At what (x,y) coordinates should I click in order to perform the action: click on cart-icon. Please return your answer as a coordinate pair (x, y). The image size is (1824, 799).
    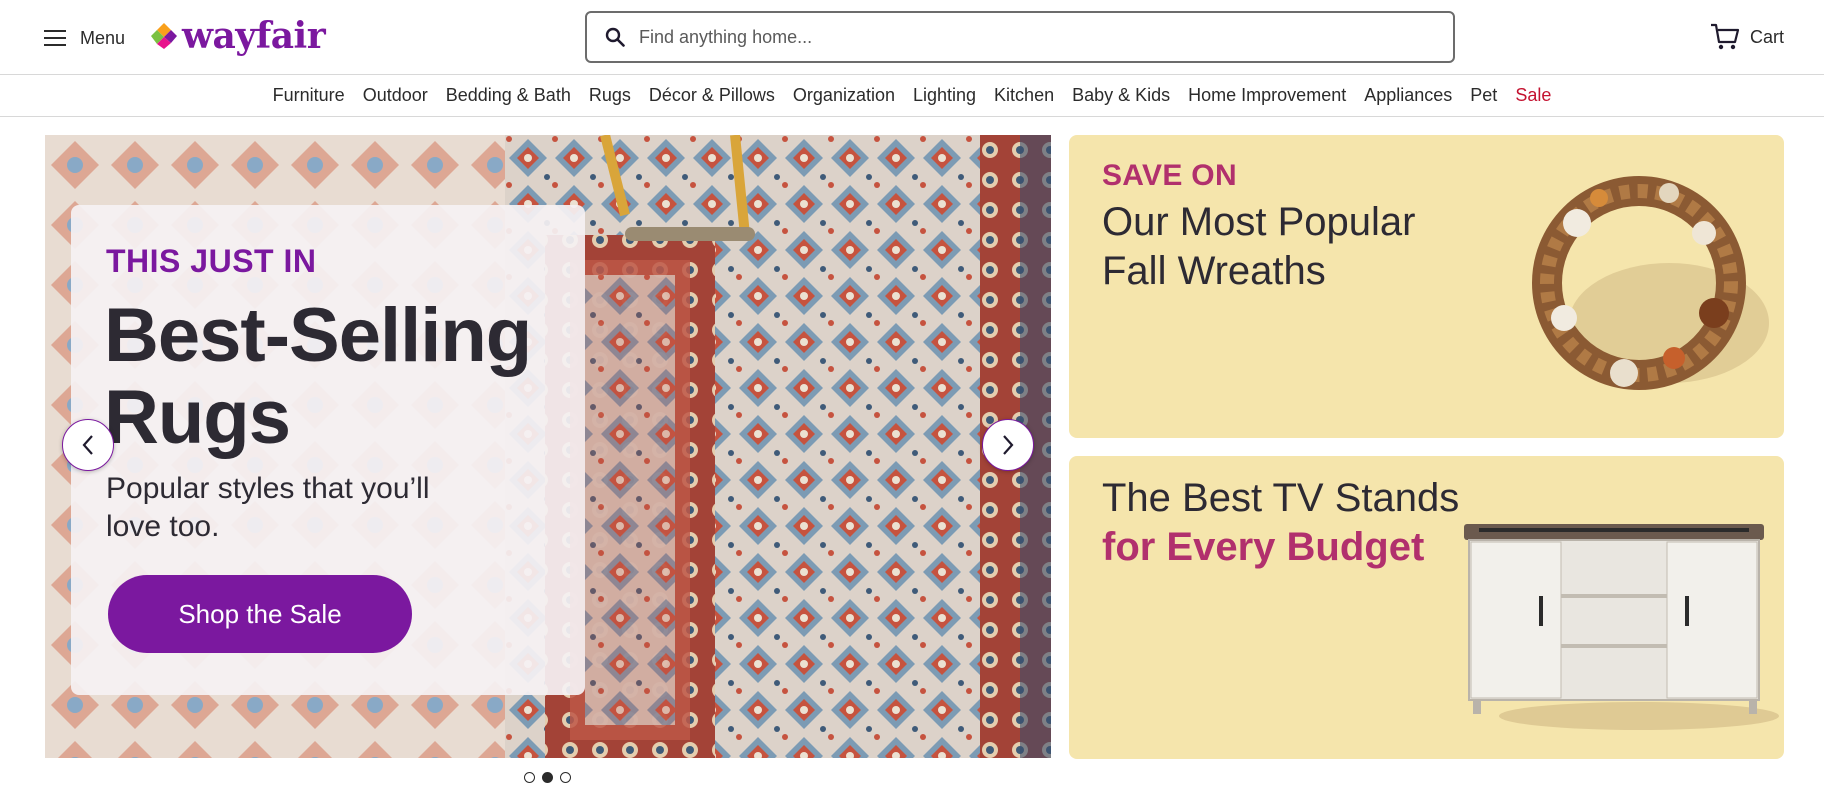
    Looking at the image, I should click on (1725, 36).